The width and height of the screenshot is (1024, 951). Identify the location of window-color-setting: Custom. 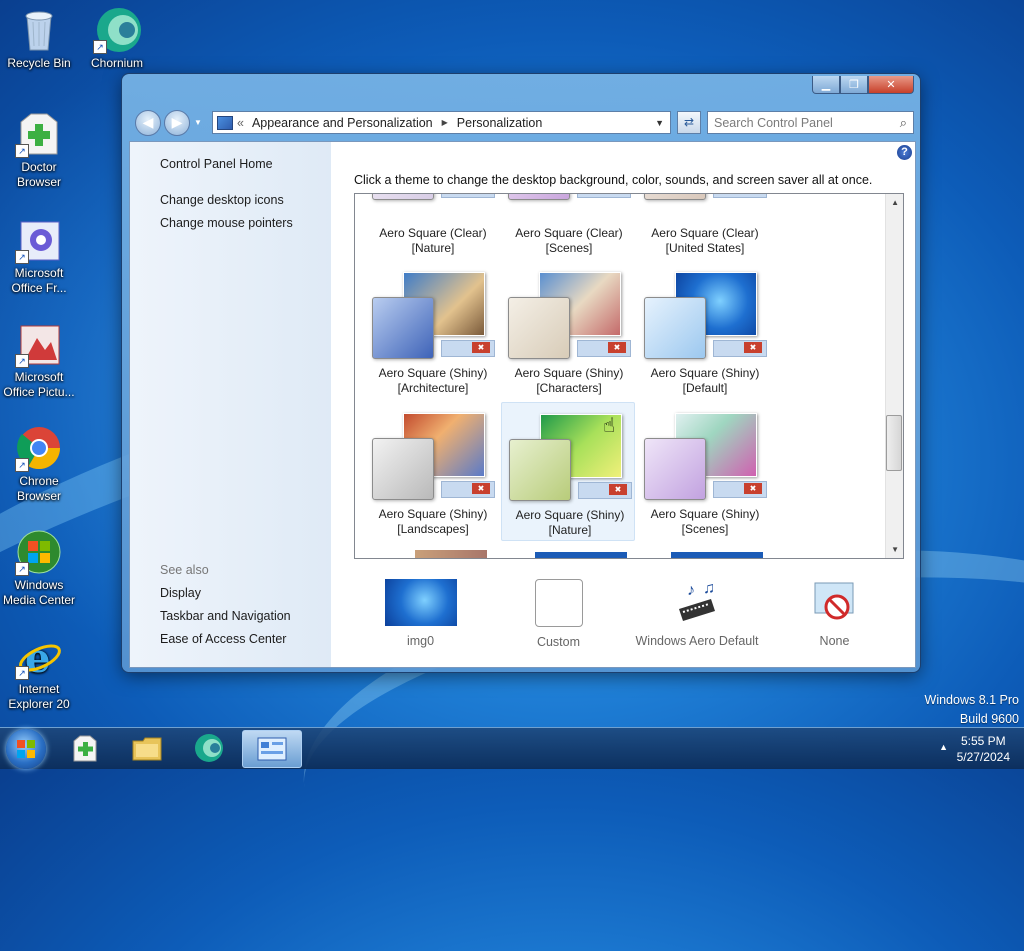
(558, 614).